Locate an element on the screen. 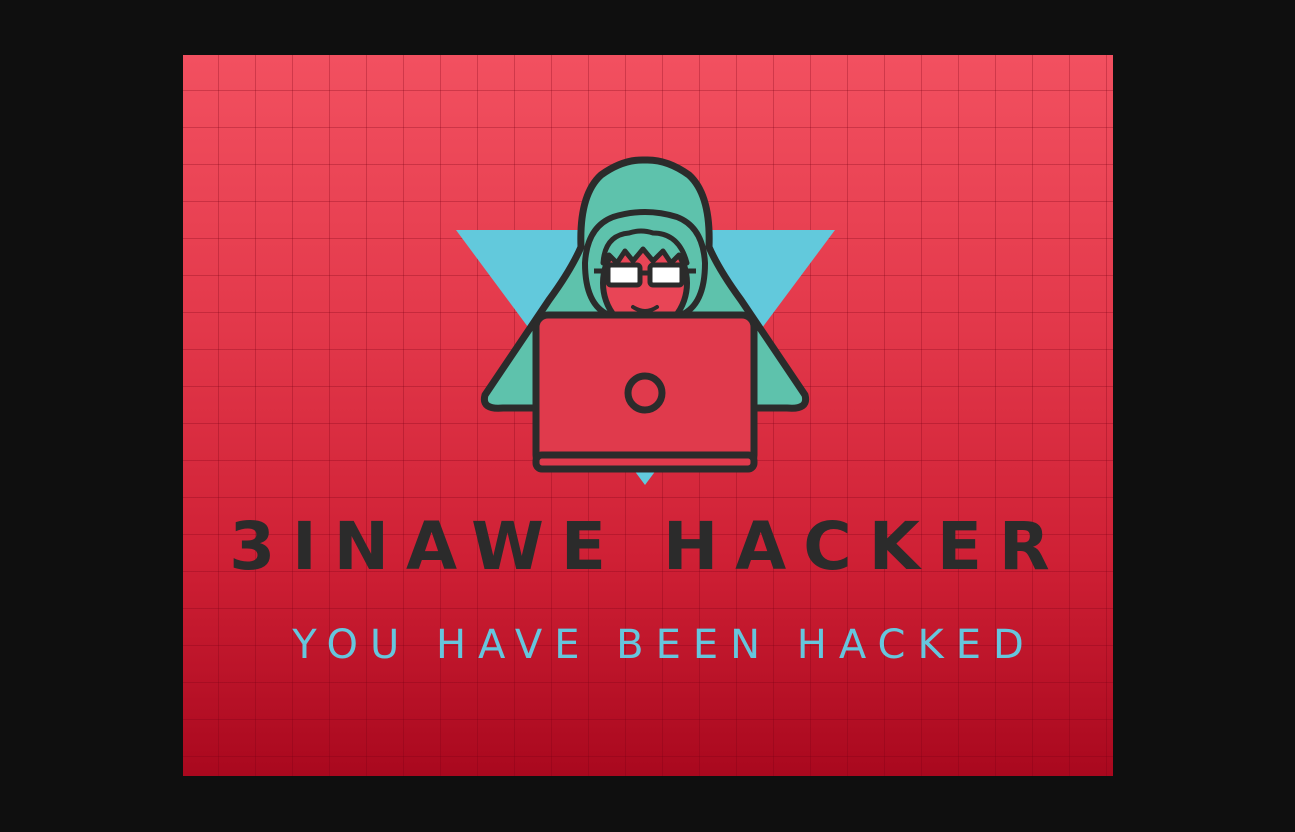 This screenshot has width=1295, height=832. hooded-hacker-laptop-icon is located at coordinates (645, 320).